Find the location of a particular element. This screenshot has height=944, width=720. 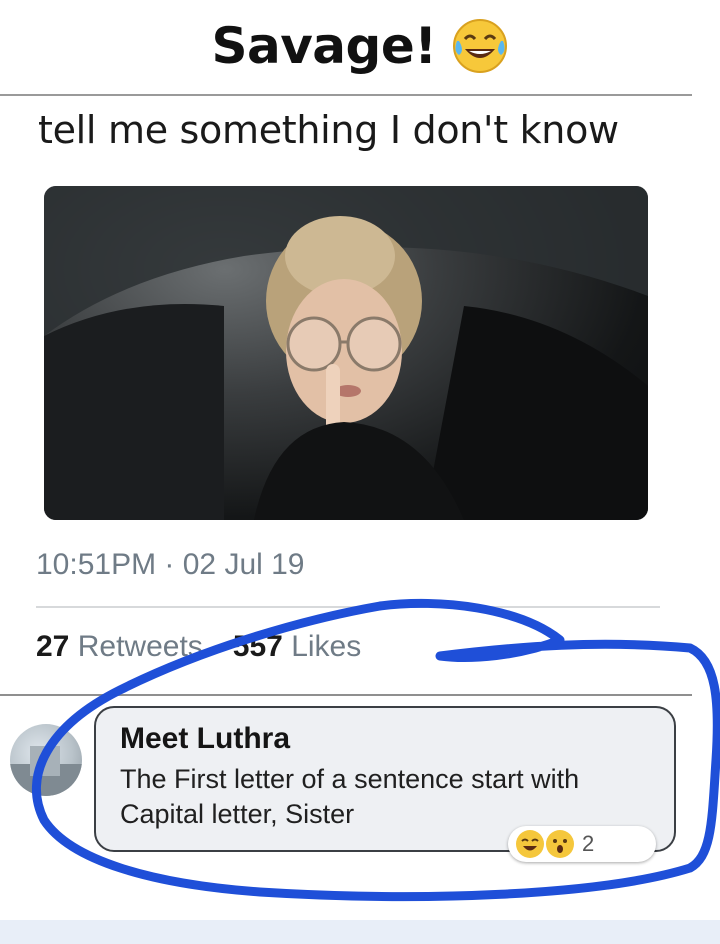

avatar-icon is located at coordinates (46, 771).